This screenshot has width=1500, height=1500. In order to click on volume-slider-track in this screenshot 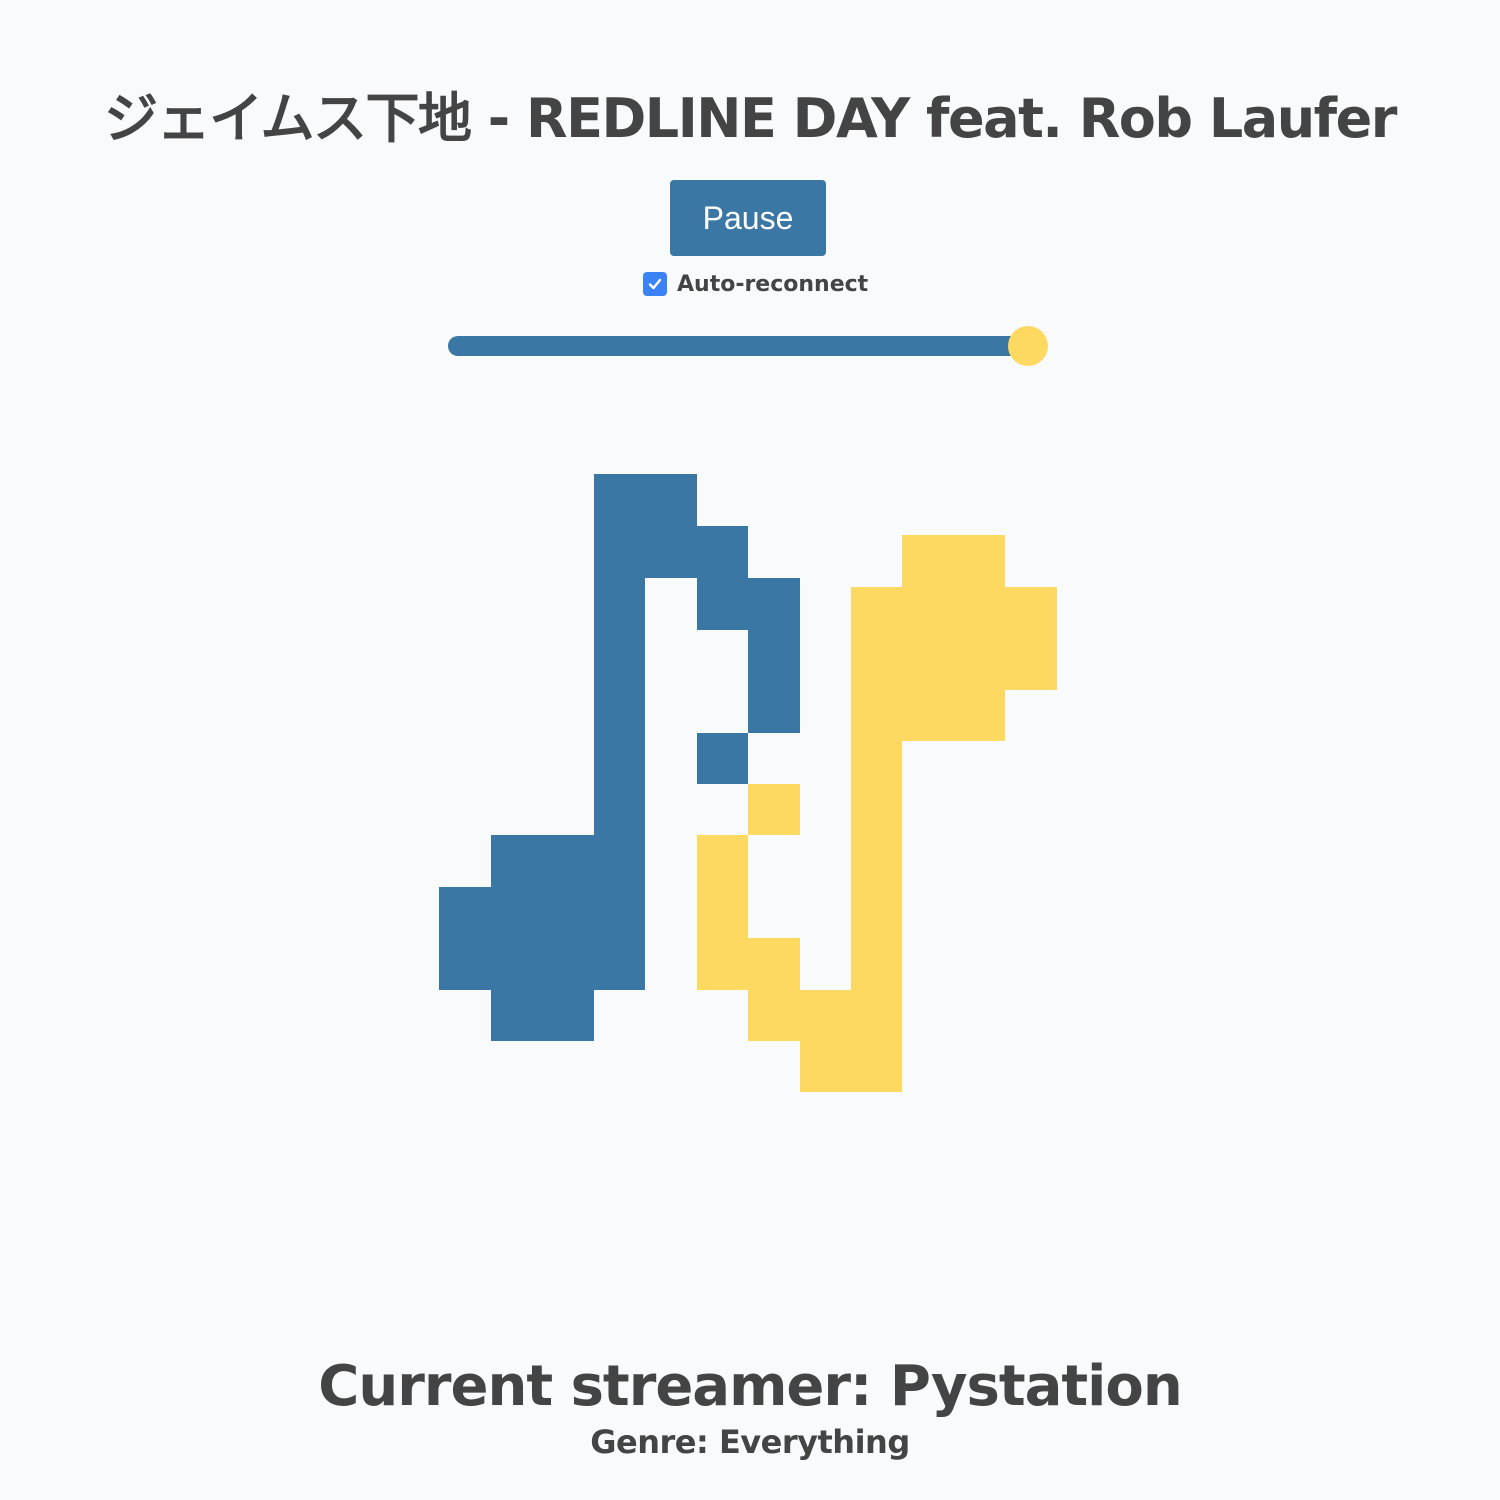, I will do `click(738, 346)`.